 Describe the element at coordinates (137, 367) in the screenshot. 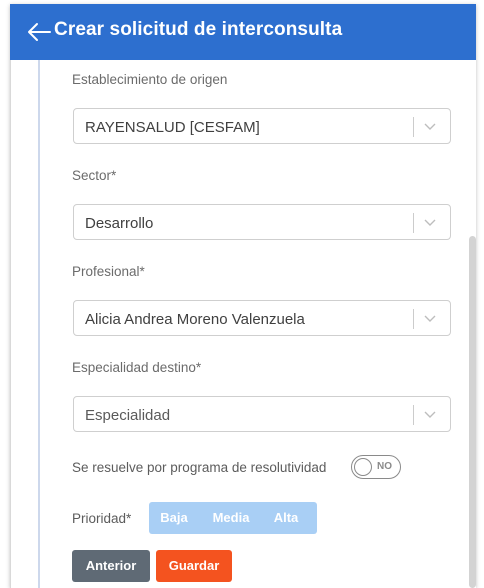

I see `specialty-label: Especialidad destino*` at that location.